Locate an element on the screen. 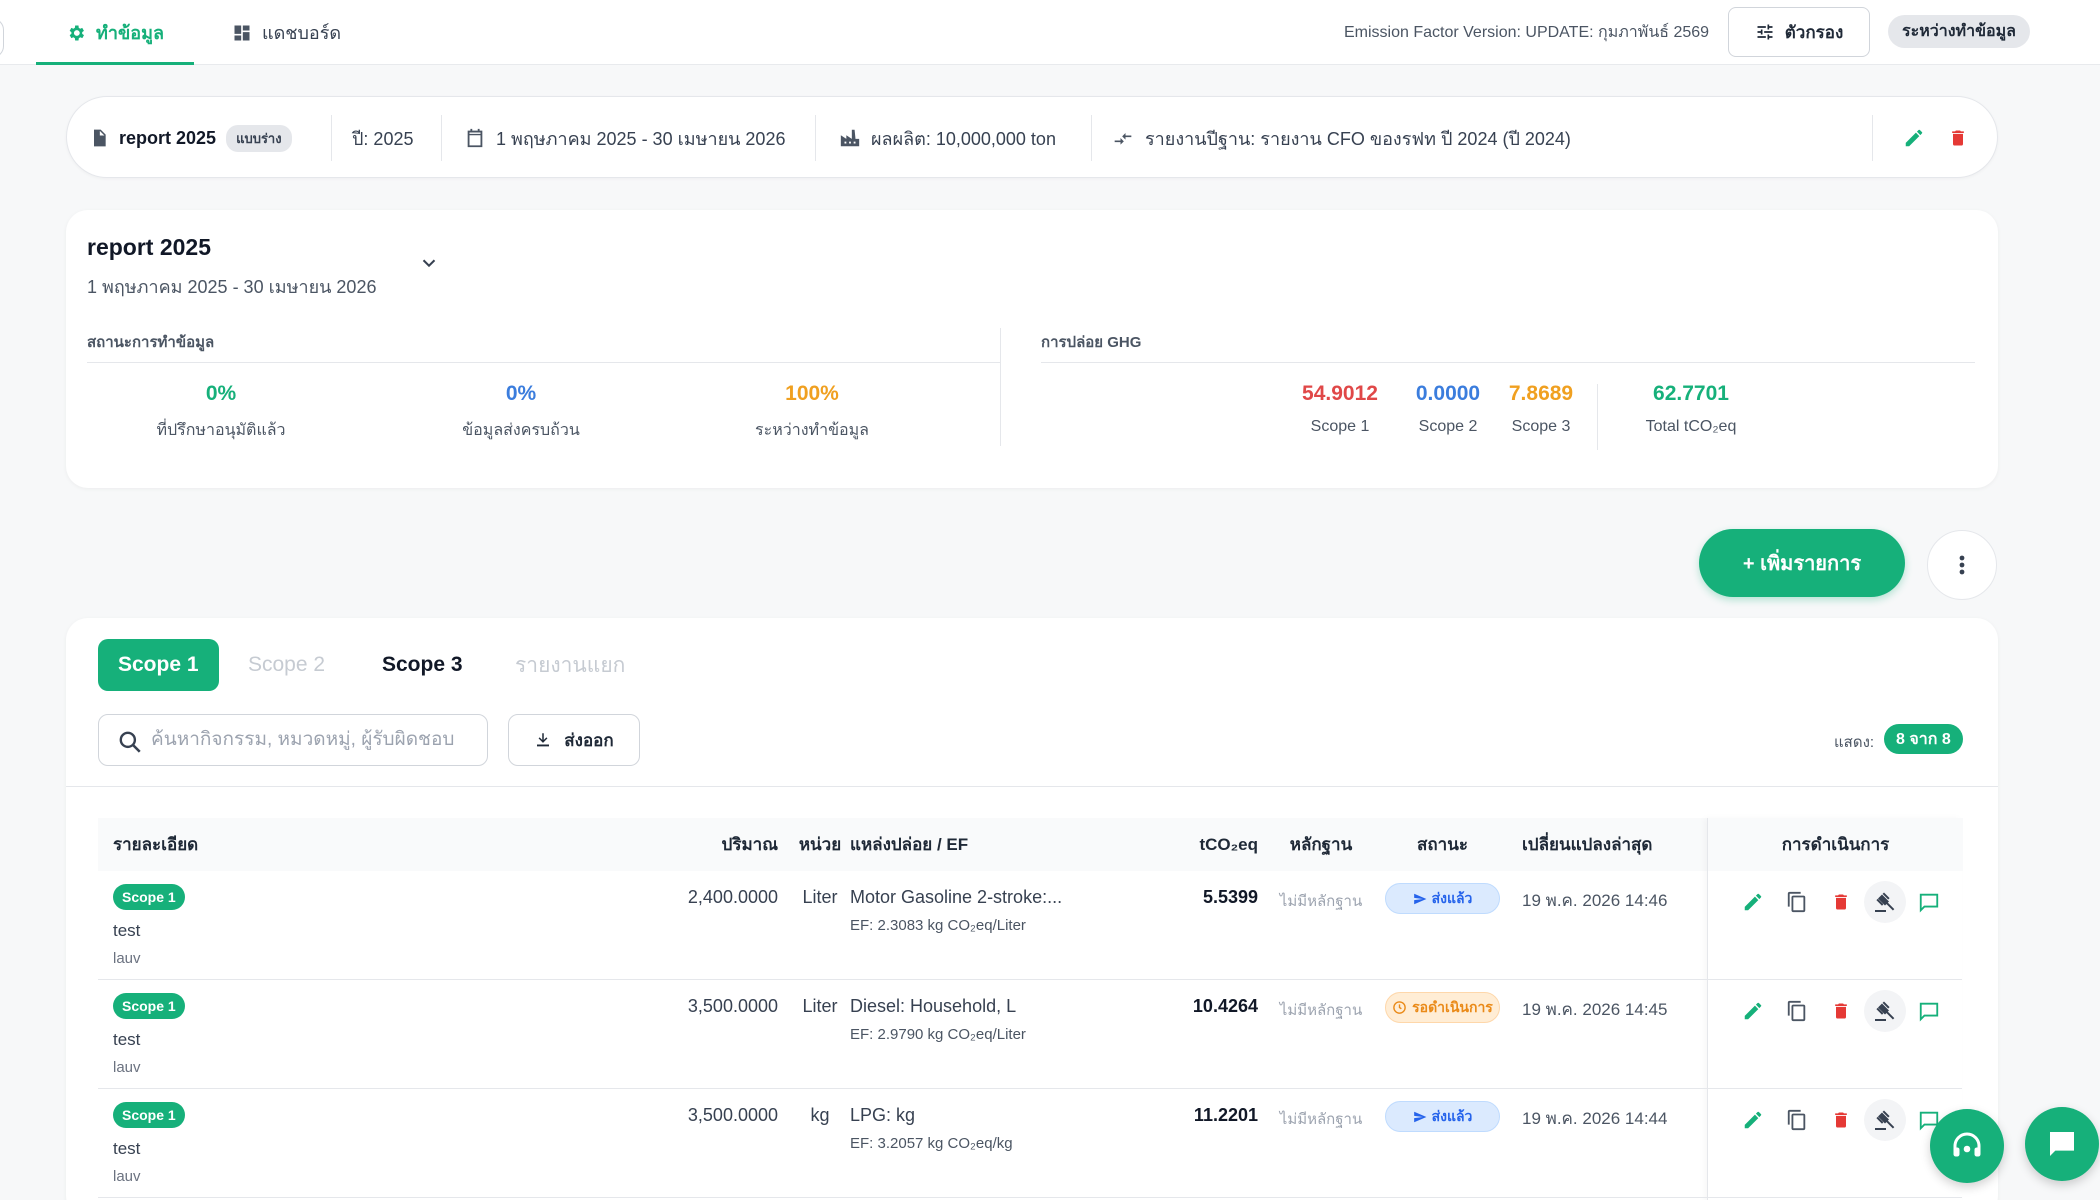 The image size is (2100, 1200). production-text: ผลผลิต: 10,000,000 ton is located at coordinates (963, 138).